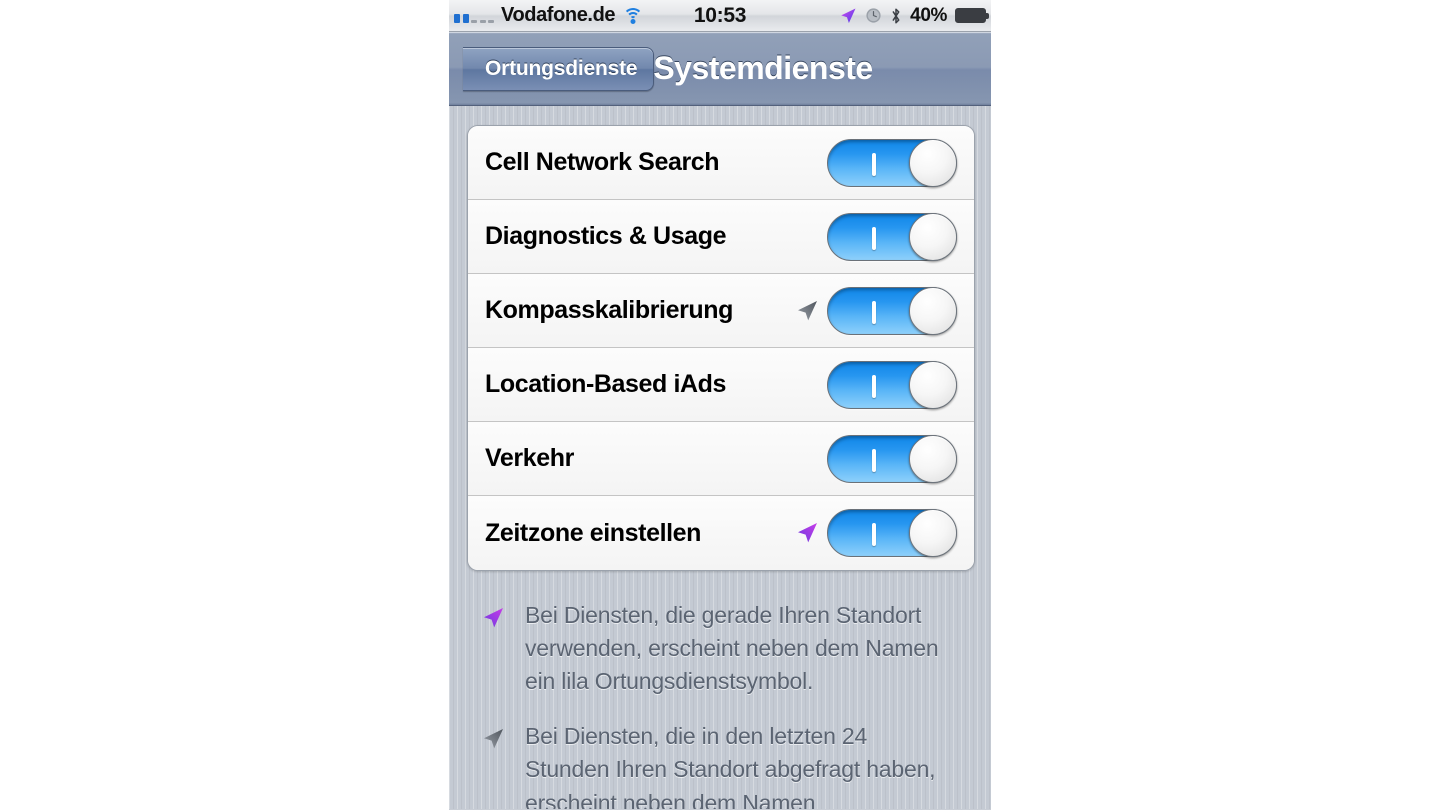  What do you see at coordinates (606, 236) in the screenshot?
I see `row-label: Diagnostics & Usage` at bounding box center [606, 236].